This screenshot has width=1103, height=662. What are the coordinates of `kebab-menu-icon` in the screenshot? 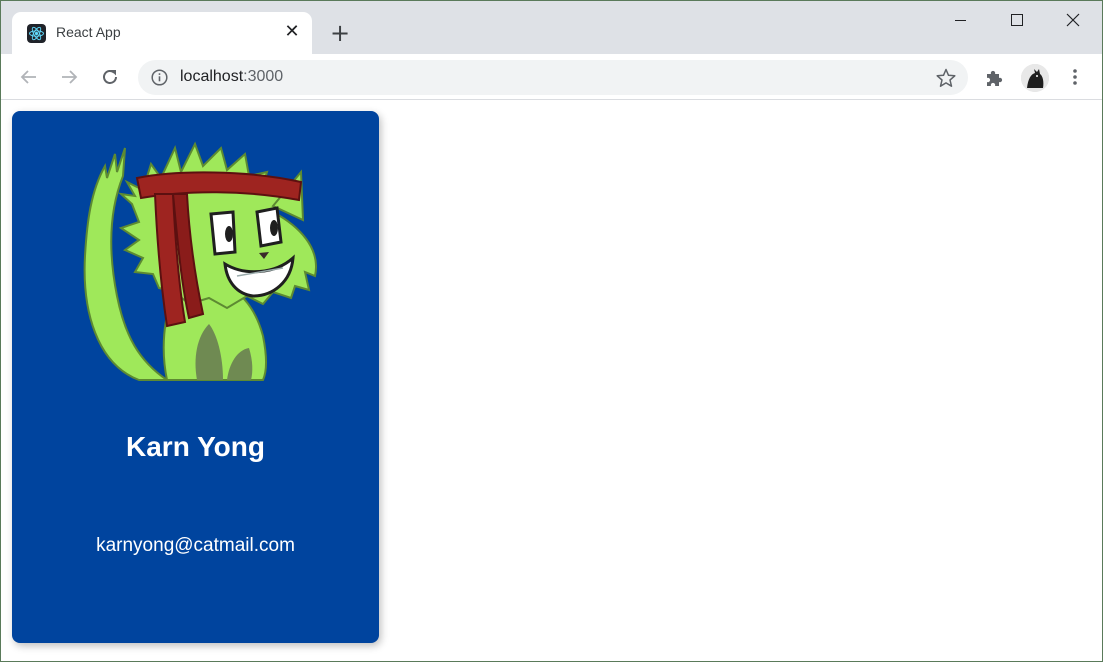 It's located at (1075, 77).